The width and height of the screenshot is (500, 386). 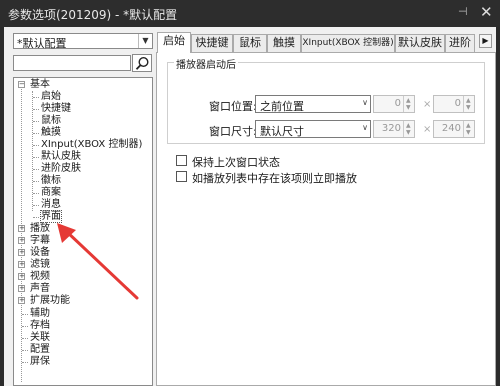 What do you see at coordinates (72, 63) in the screenshot?
I see `search-input` at bounding box center [72, 63].